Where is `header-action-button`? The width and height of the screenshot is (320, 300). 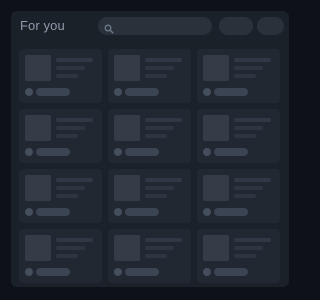
header-action-button is located at coordinates (236, 26).